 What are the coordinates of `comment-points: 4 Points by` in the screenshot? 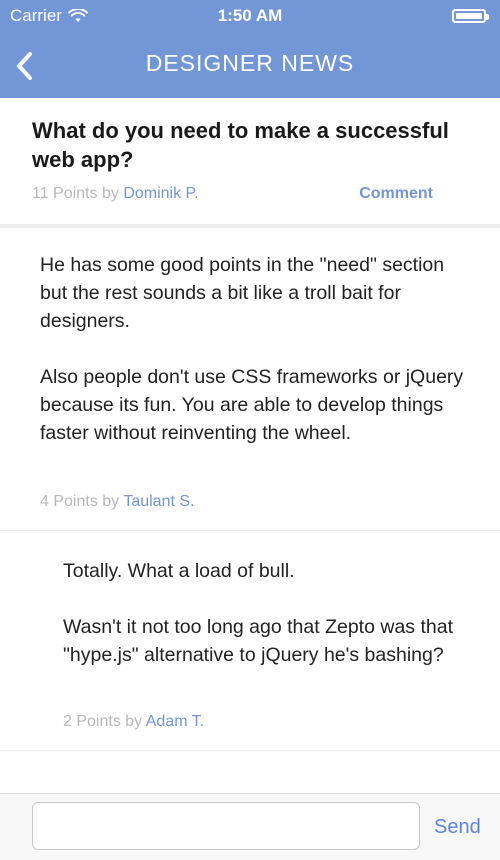 It's located at (82, 501).